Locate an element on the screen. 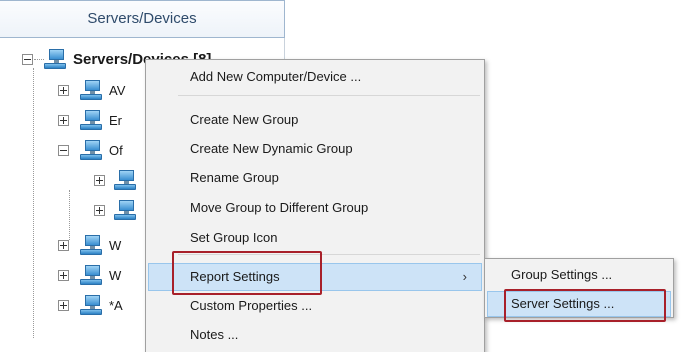 The image size is (683, 352). menu-item-rename-group: Rename Group is located at coordinates (315, 178).